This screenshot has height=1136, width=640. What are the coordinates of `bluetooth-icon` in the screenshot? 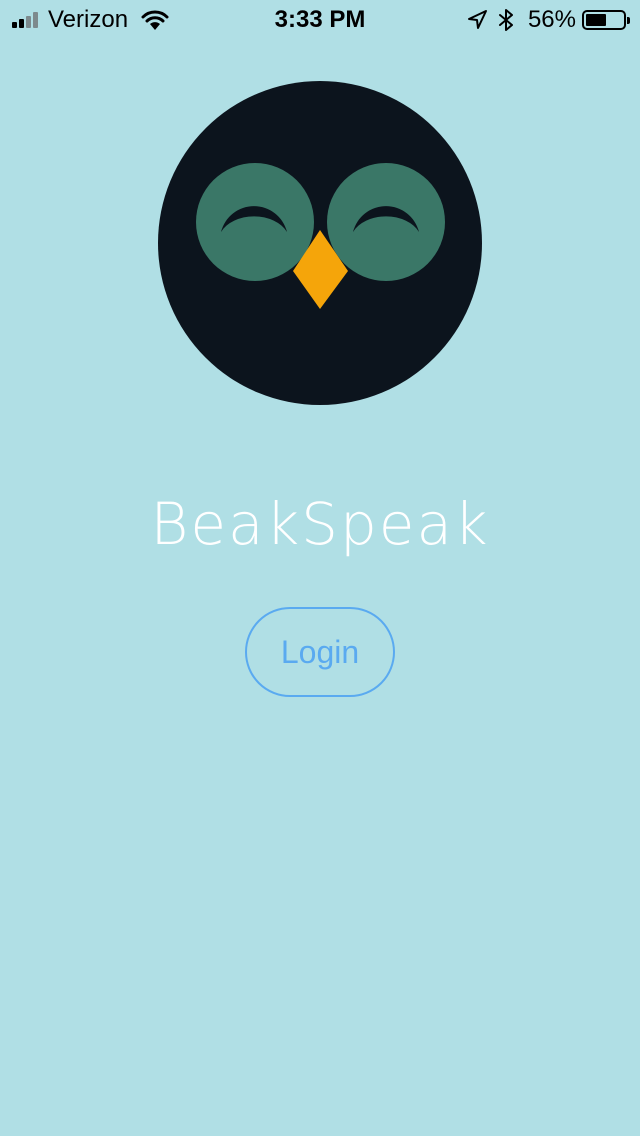 It's located at (505, 20).